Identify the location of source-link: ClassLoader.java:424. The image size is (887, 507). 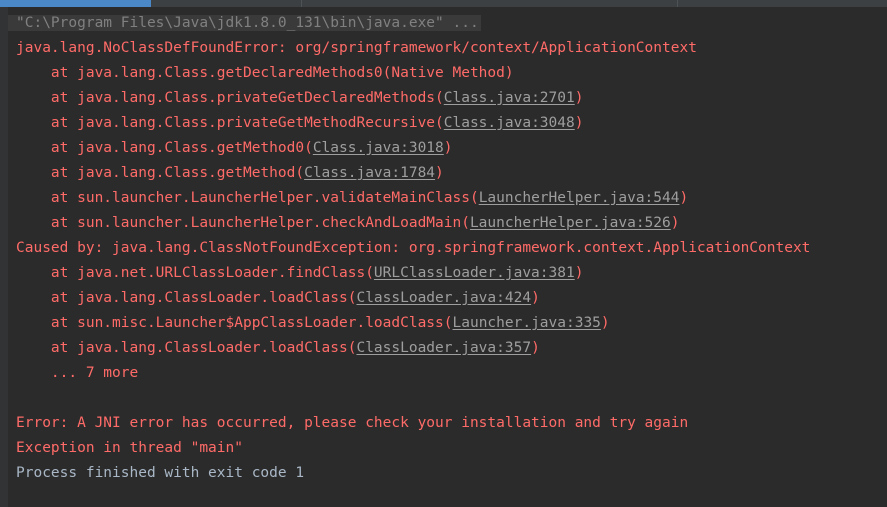
(443, 298).